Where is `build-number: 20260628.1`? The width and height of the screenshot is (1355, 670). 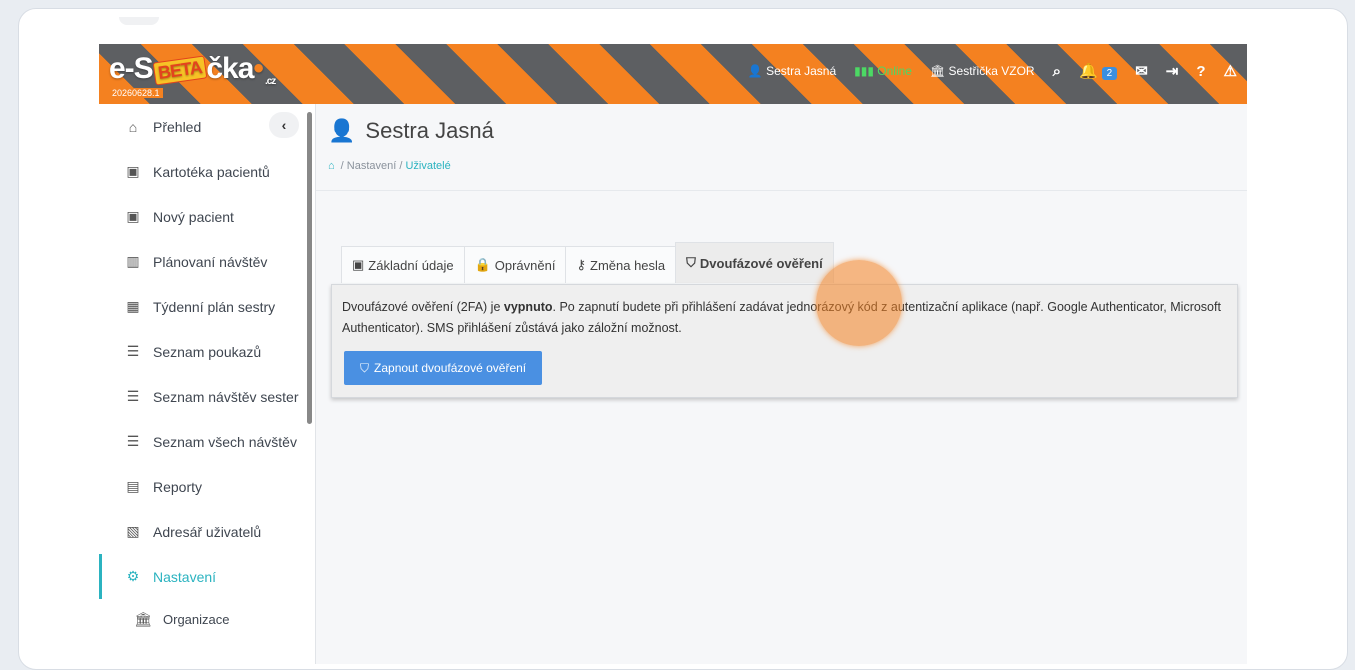
build-number: 20260628.1 is located at coordinates (136, 93).